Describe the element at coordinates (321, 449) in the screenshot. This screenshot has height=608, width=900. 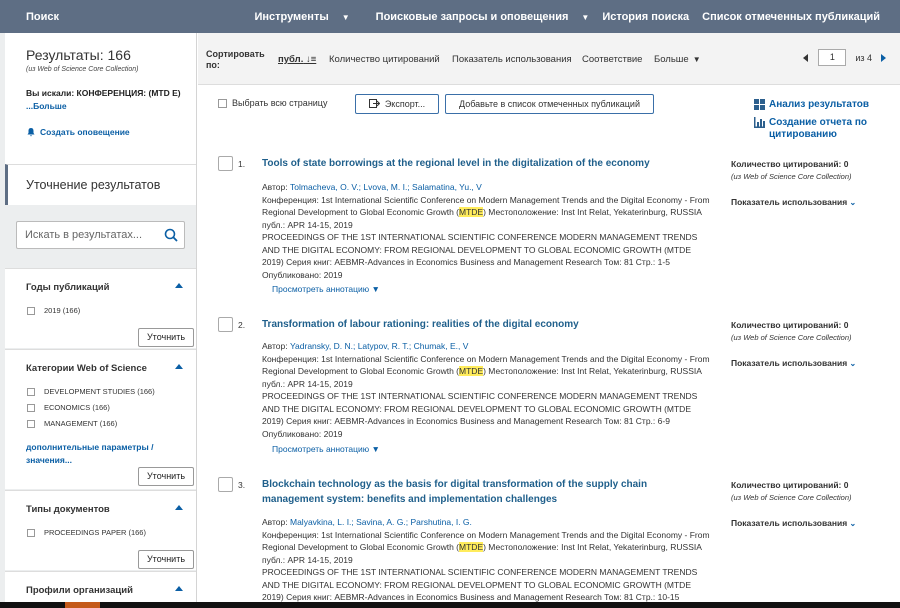
I see `view-abstract-label: Просмотреть аннотацию` at that location.